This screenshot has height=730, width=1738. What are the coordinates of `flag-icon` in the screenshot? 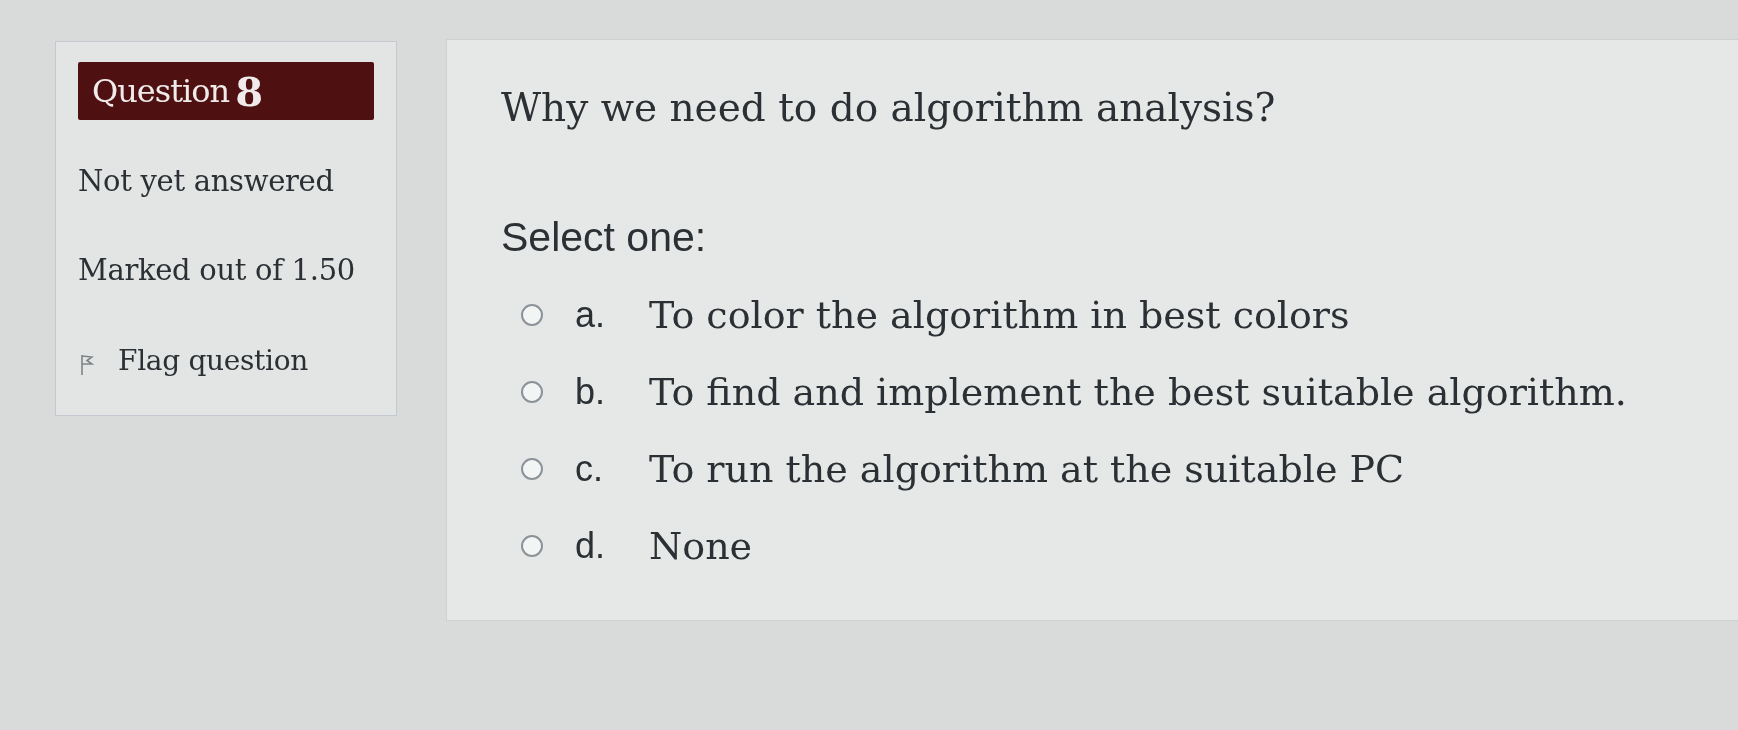 It's located at (87, 365).